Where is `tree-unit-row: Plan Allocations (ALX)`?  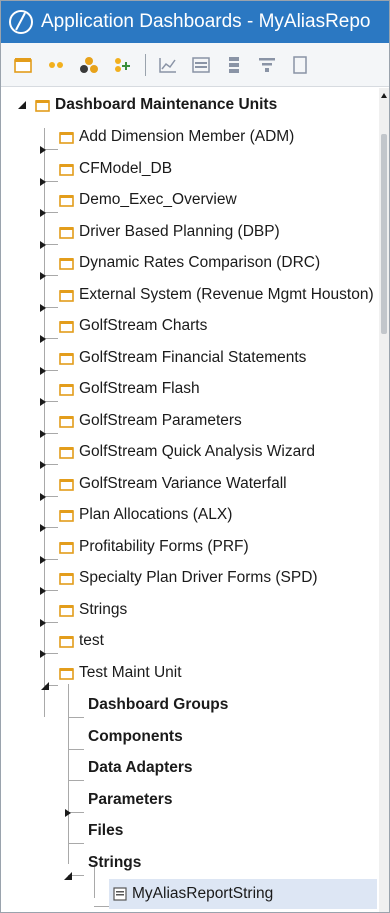 tree-unit-row: Plan Allocations (ALX) is located at coordinates (117, 517).